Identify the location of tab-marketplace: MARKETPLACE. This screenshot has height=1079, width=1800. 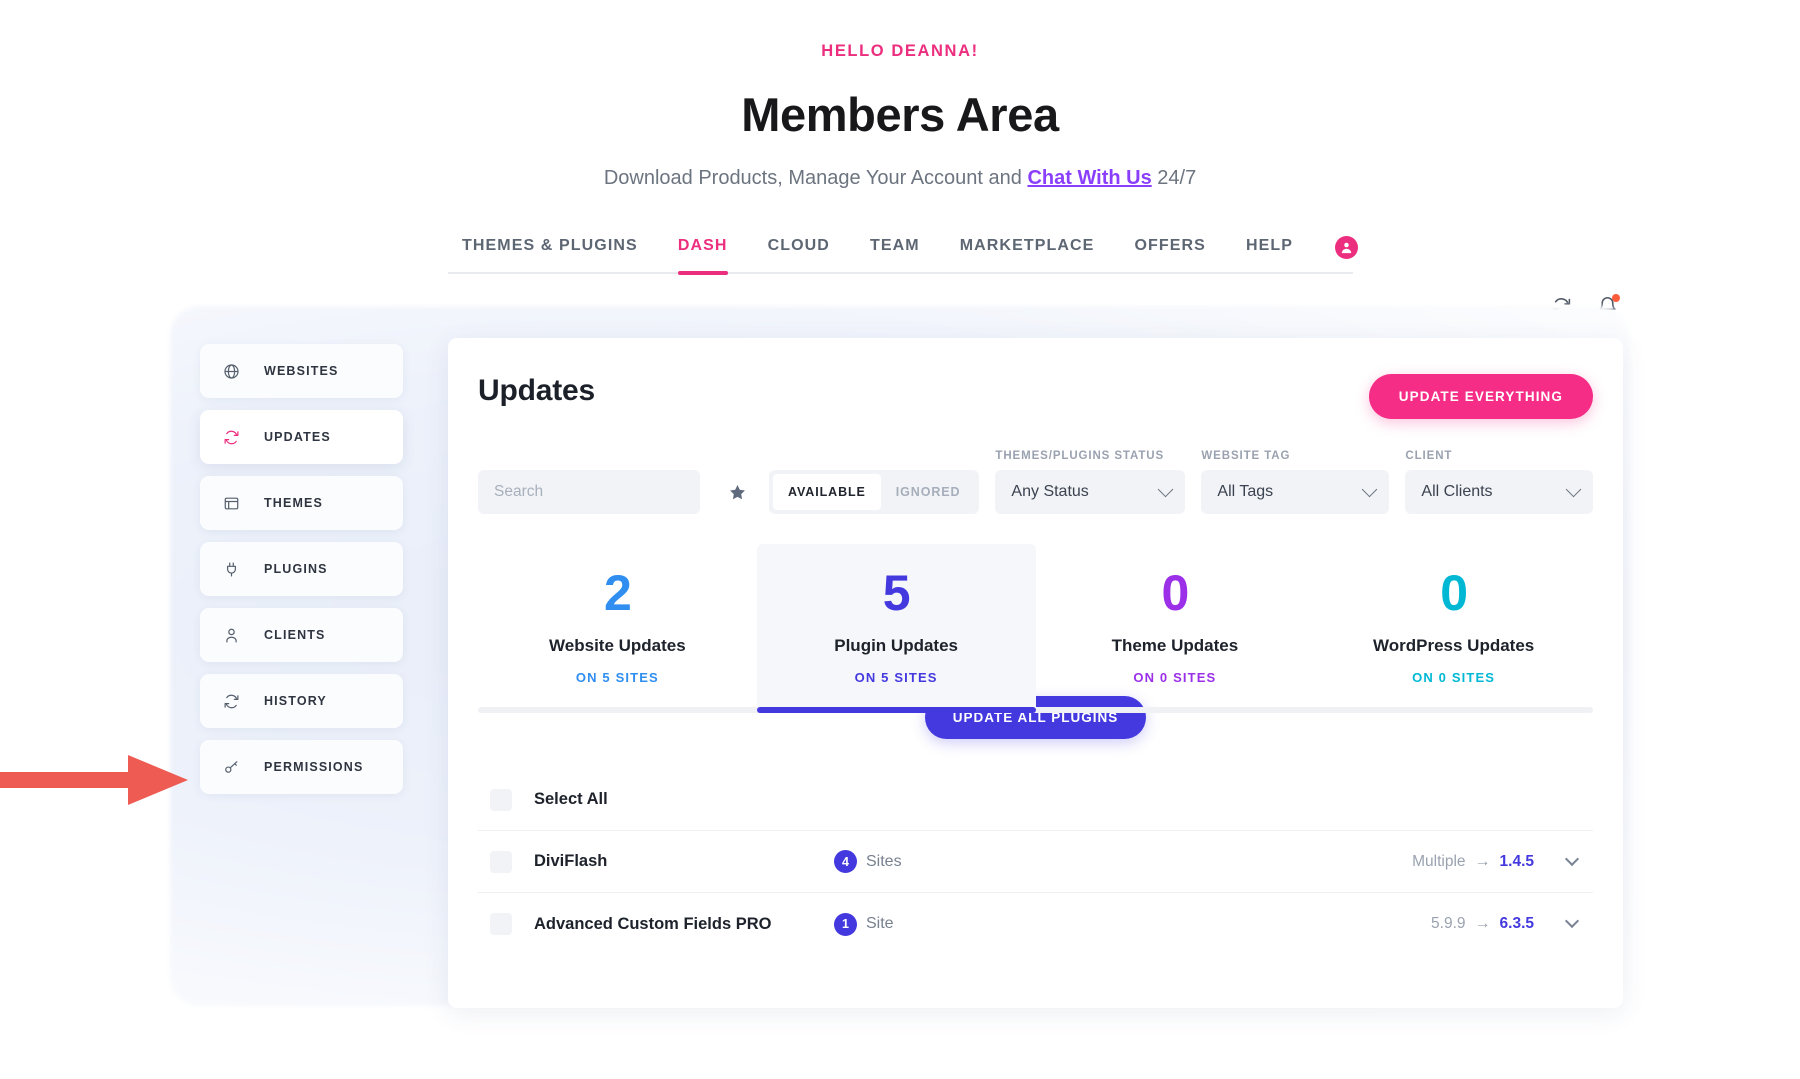
(1027, 254).